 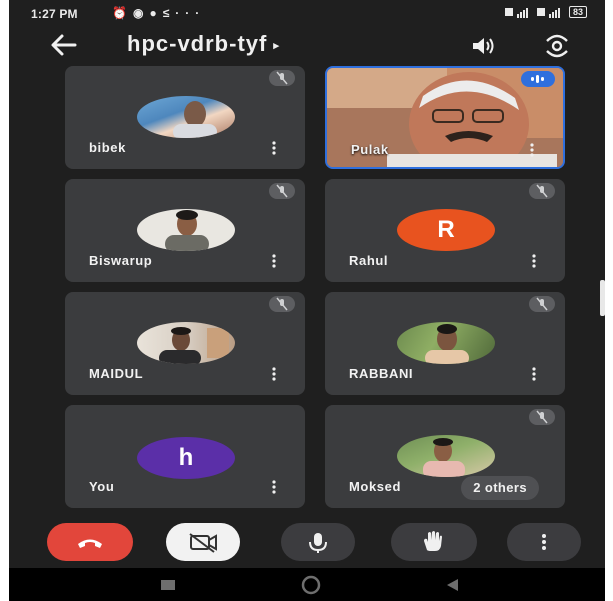 What do you see at coordinates (121, 260) in the screenshot?
I see `participant-name: Biswarup` at bounding box center [121, 260].